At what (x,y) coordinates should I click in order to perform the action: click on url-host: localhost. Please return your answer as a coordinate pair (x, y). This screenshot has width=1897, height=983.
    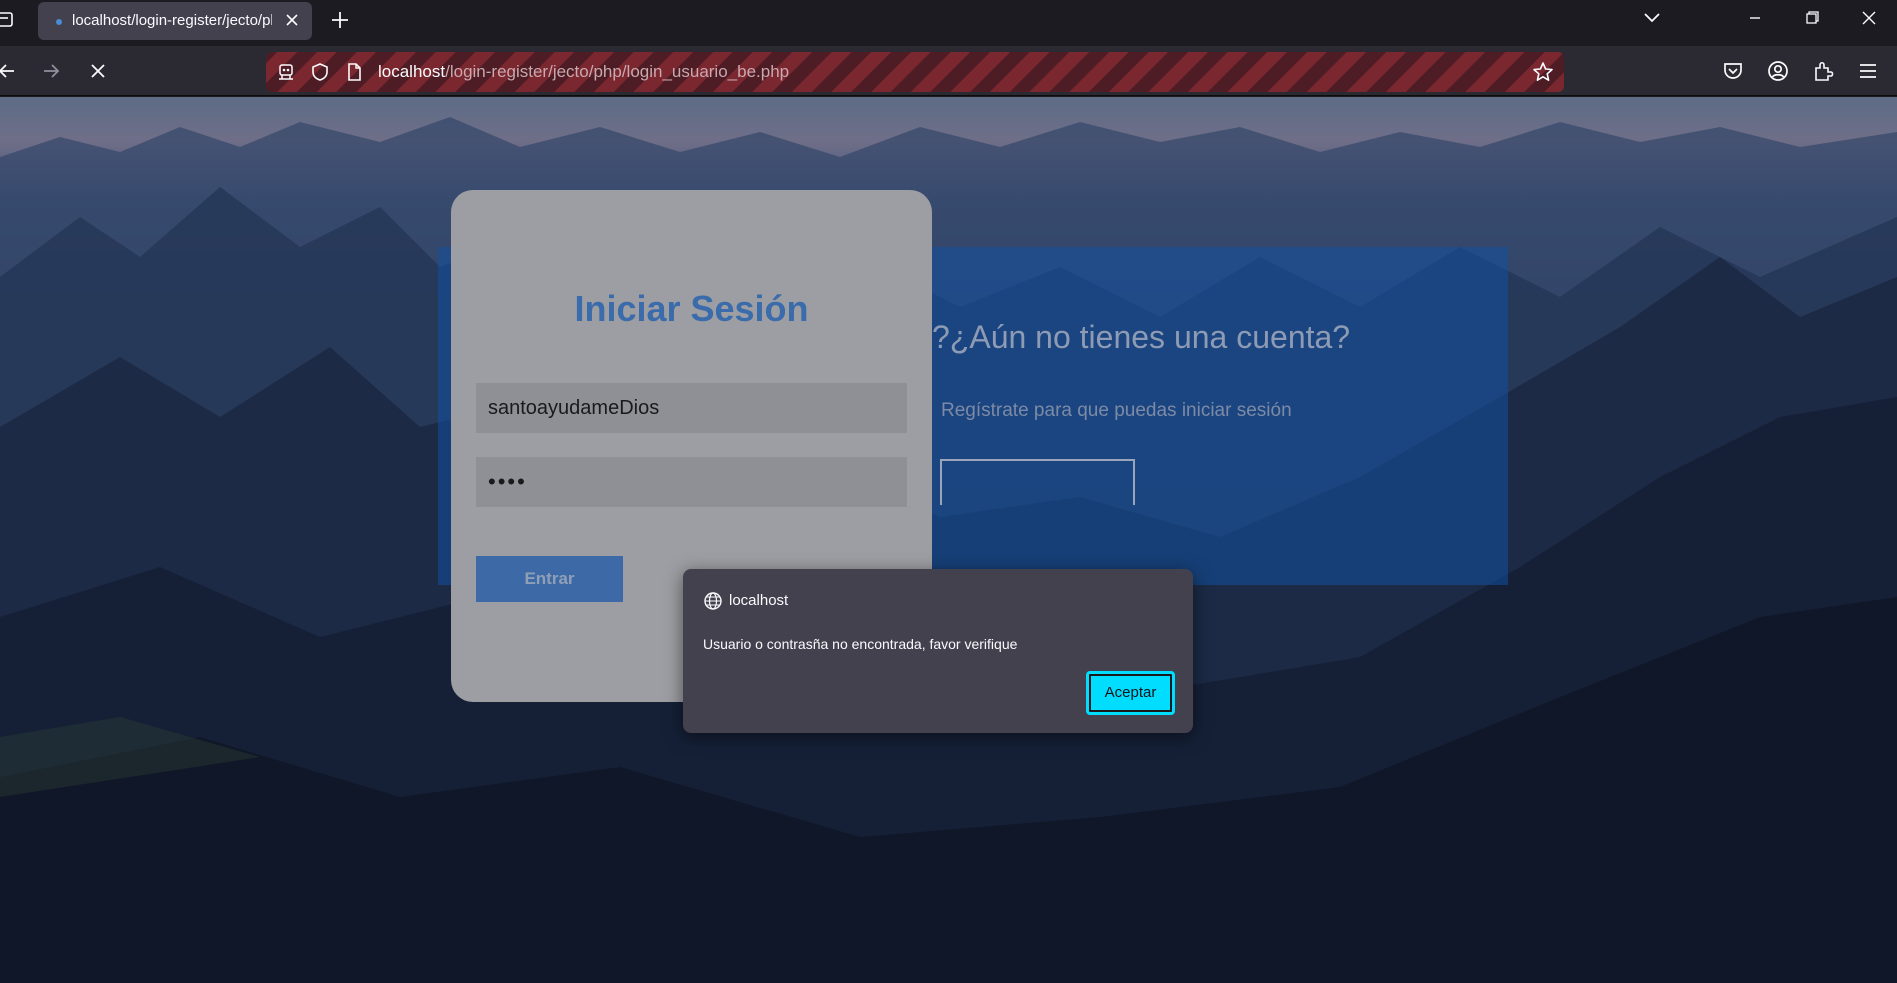
    Looking at the image, I should click on (412, 71).